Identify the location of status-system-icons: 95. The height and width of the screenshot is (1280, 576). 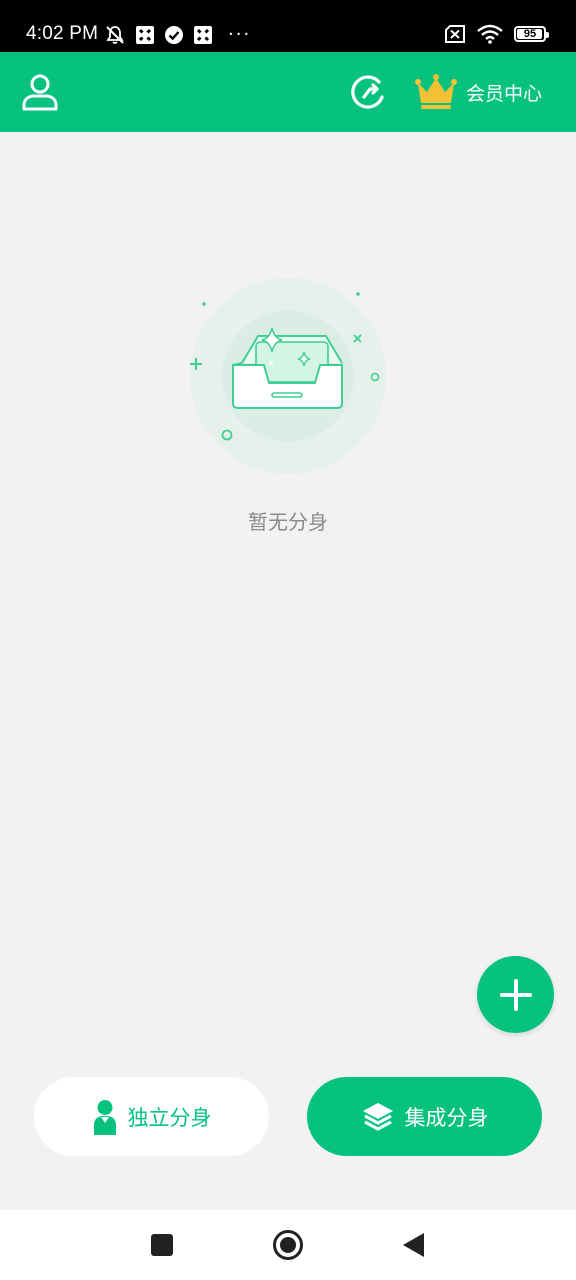
(496, 34).